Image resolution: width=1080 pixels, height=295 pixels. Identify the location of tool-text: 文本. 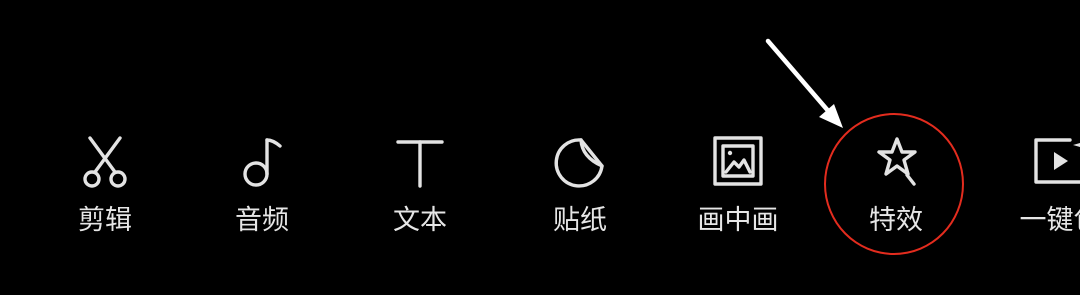
(420, 187).